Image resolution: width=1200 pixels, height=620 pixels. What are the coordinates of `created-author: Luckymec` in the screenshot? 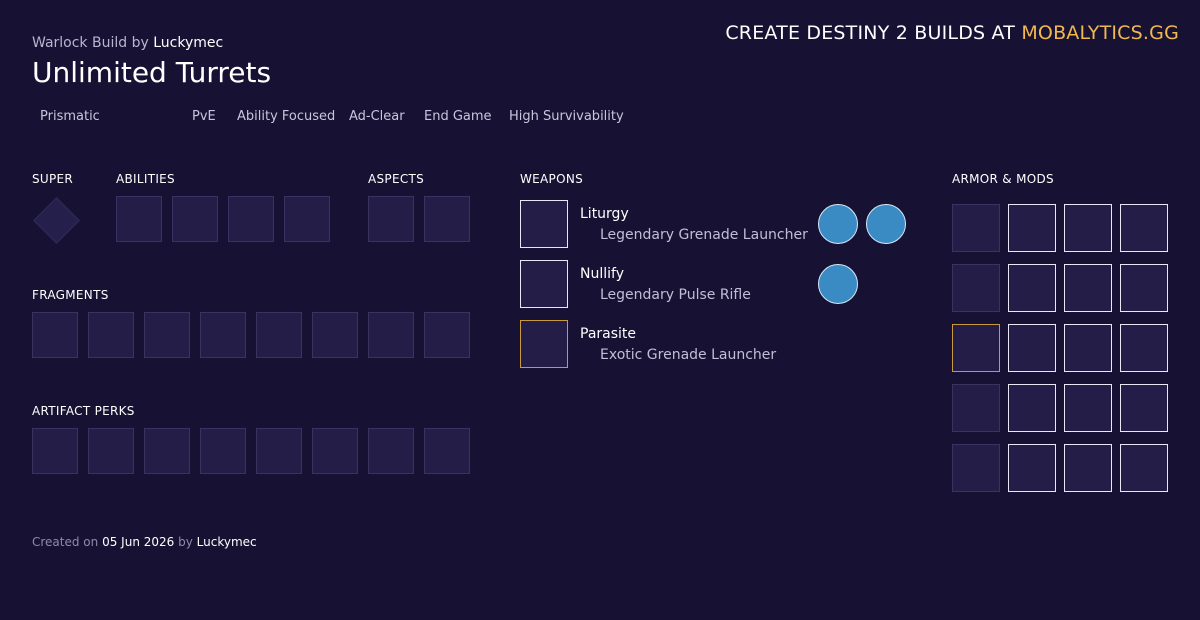 It's located at (227, 542).